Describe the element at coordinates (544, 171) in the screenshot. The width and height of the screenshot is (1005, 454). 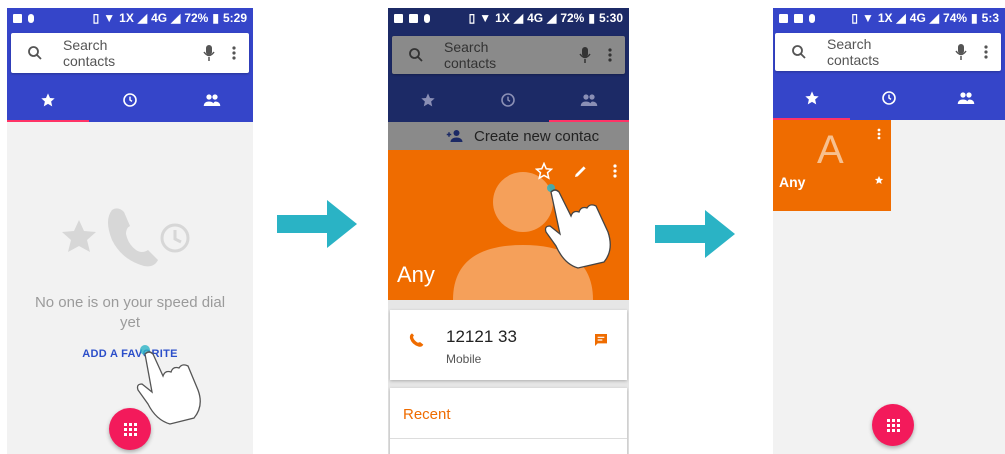
I see `star-outline-icon` at that location.